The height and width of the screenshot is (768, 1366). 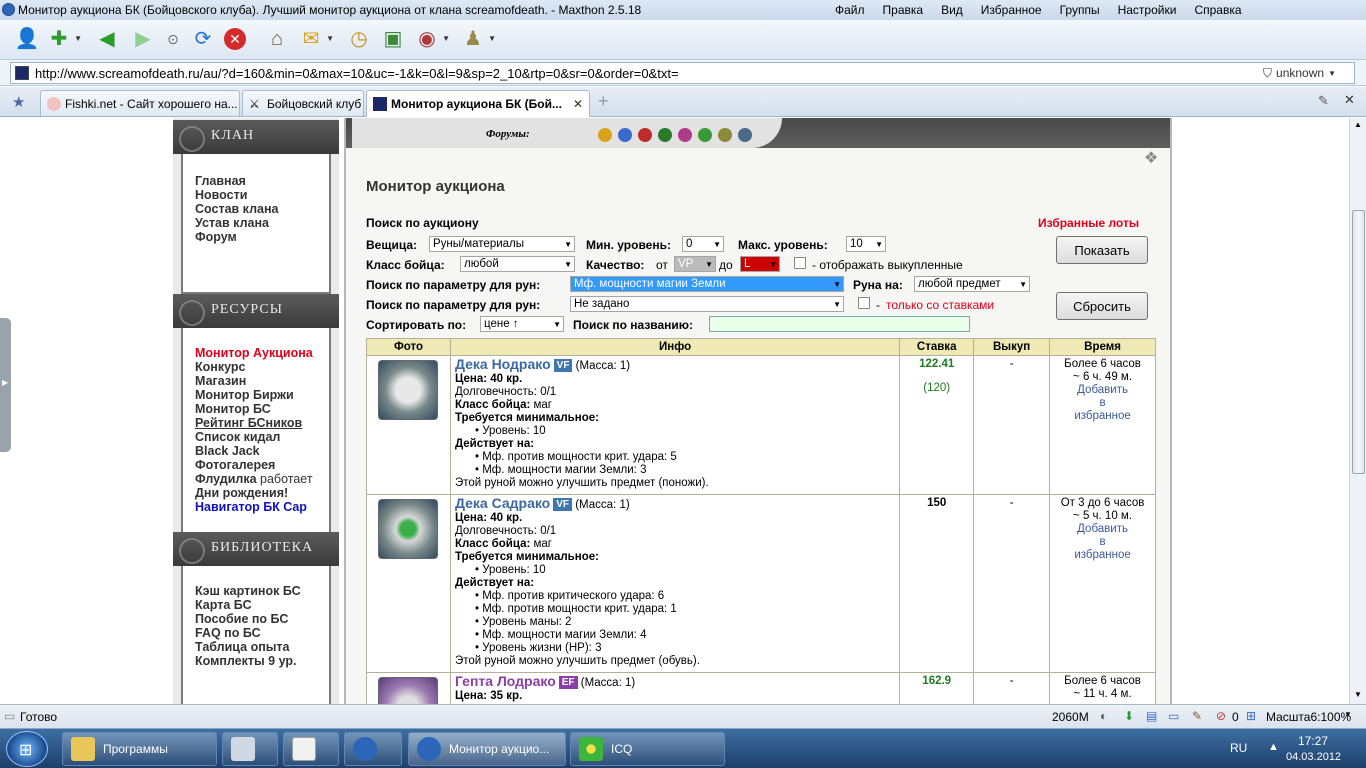 What do you see at coordinates (143, 39) in the screenshot?
I see `forward-arrow-icon: ▶` at bounding box center [143, 39].